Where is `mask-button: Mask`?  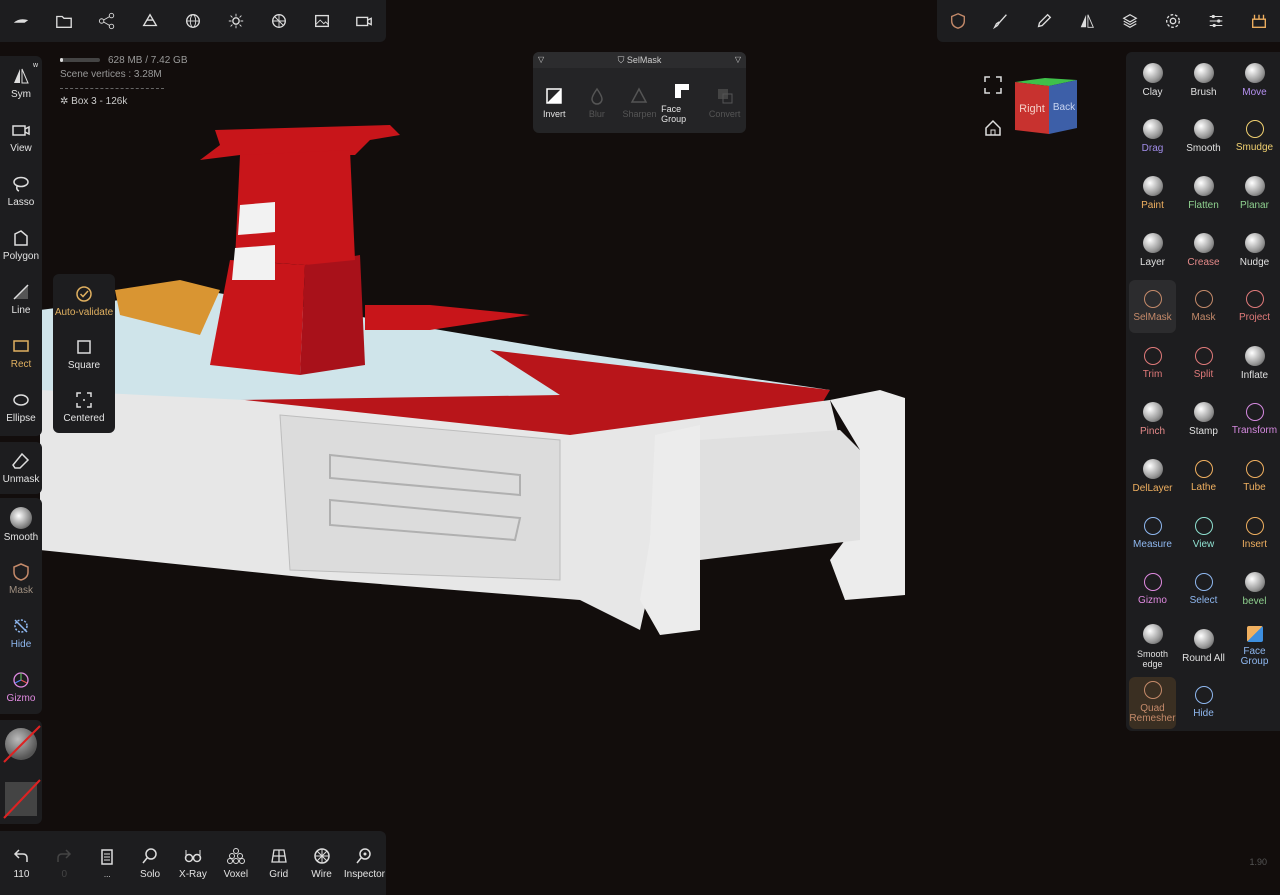 mask-button: Mask is located at coordinates (21, 579).